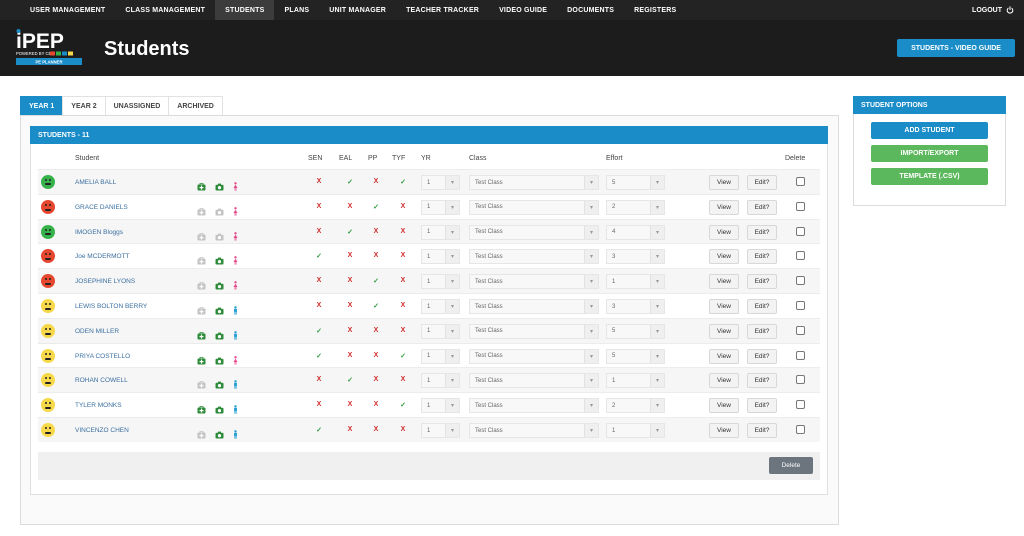 The width and height of the screenshot is (1024, 536). Describe the element at coordinates (442, 10) in the screenshot. I see `nav-item-teacher-tracker: TEACHER TRACKER` at that location.